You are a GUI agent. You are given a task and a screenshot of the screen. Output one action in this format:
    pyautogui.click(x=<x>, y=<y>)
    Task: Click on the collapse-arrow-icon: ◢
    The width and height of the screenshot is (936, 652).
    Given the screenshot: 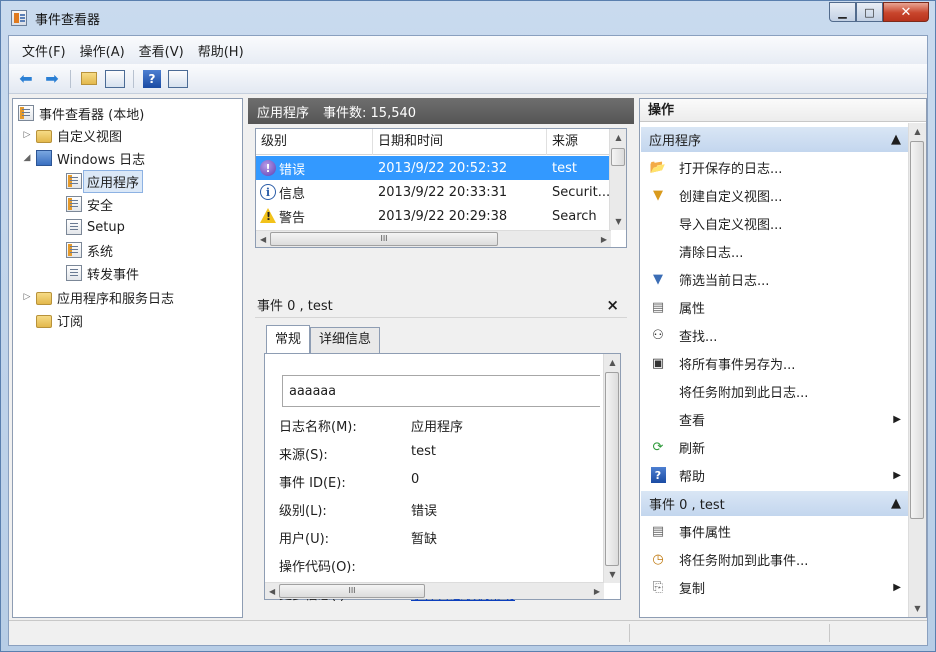 What is the action you would take?
    pyautogui.click(x=27, y=158)
    